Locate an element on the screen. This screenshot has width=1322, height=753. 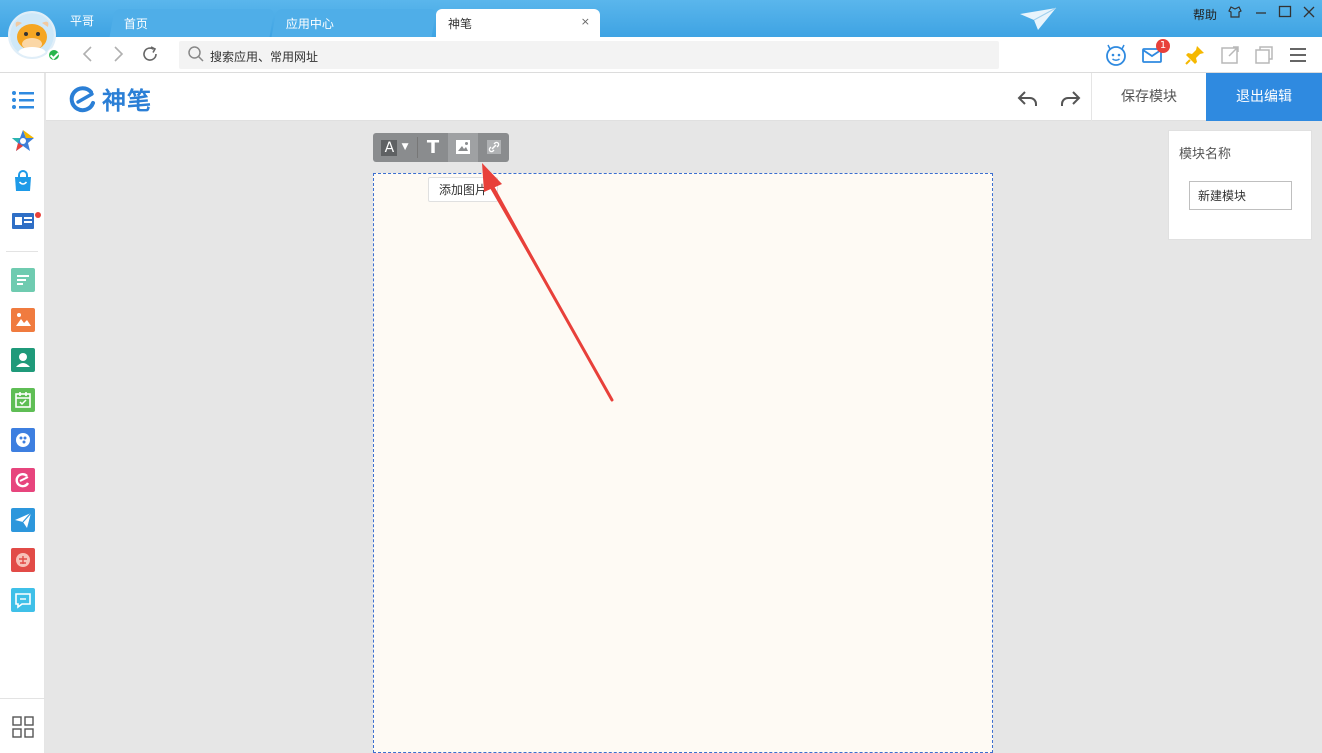
add-text-button: T is located at coordinates (433, 147).